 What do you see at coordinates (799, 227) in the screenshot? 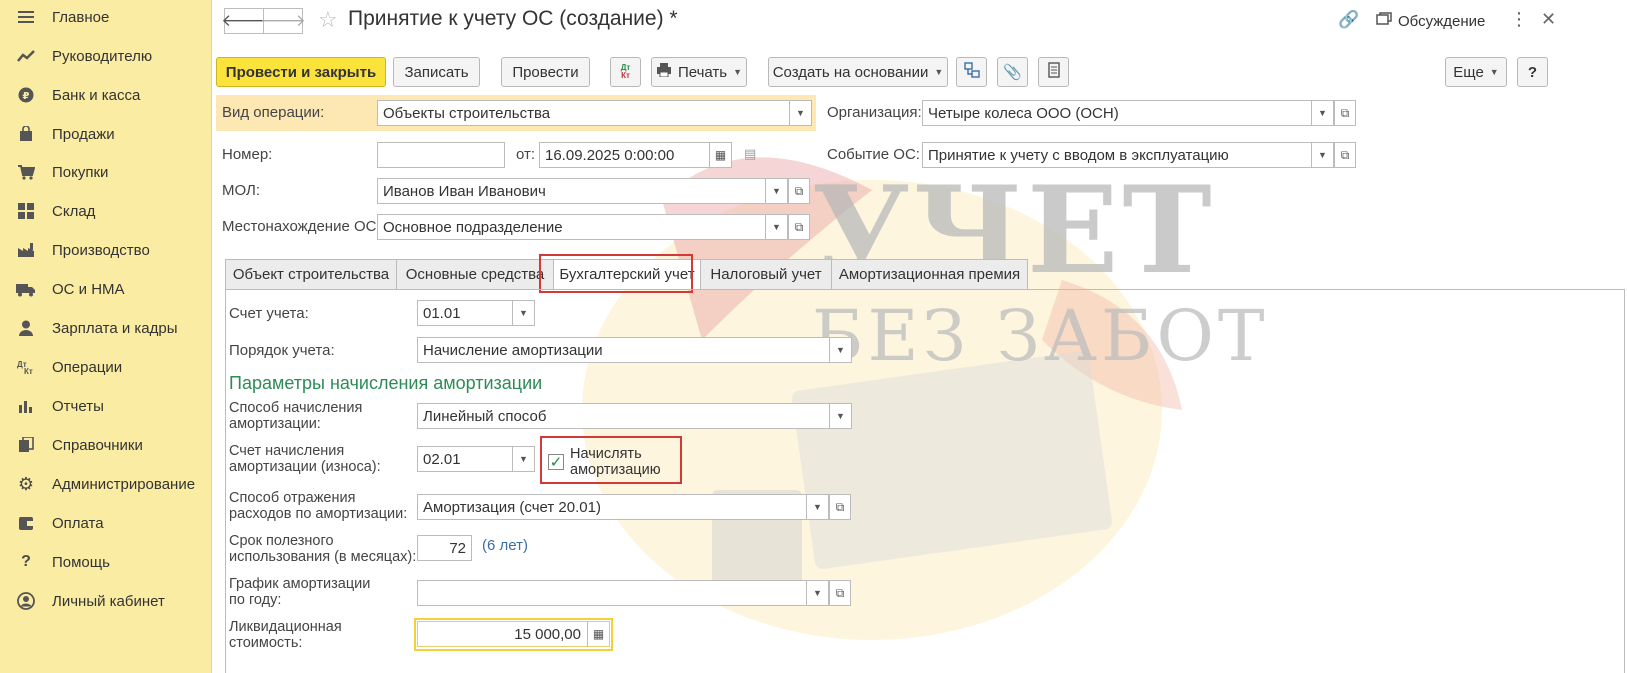
I see `open-location-button: ⧉` at bounding box center [799, 227].